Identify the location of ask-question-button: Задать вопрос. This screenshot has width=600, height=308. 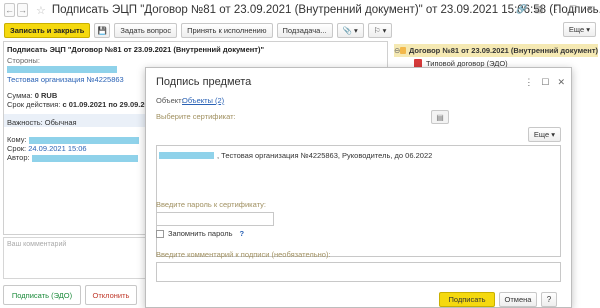
(146, 30).